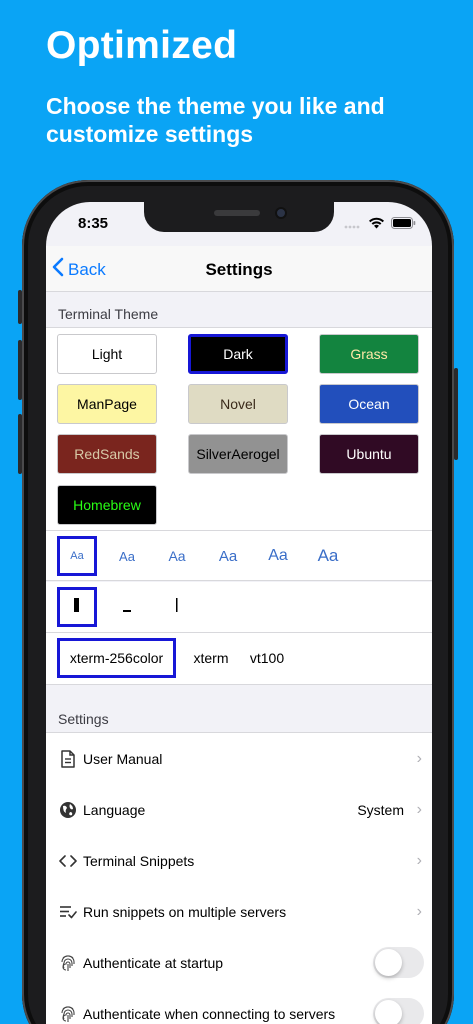 This screenshot has width=473, height=1024. I want to click on silent-switch, so click(20, 307).